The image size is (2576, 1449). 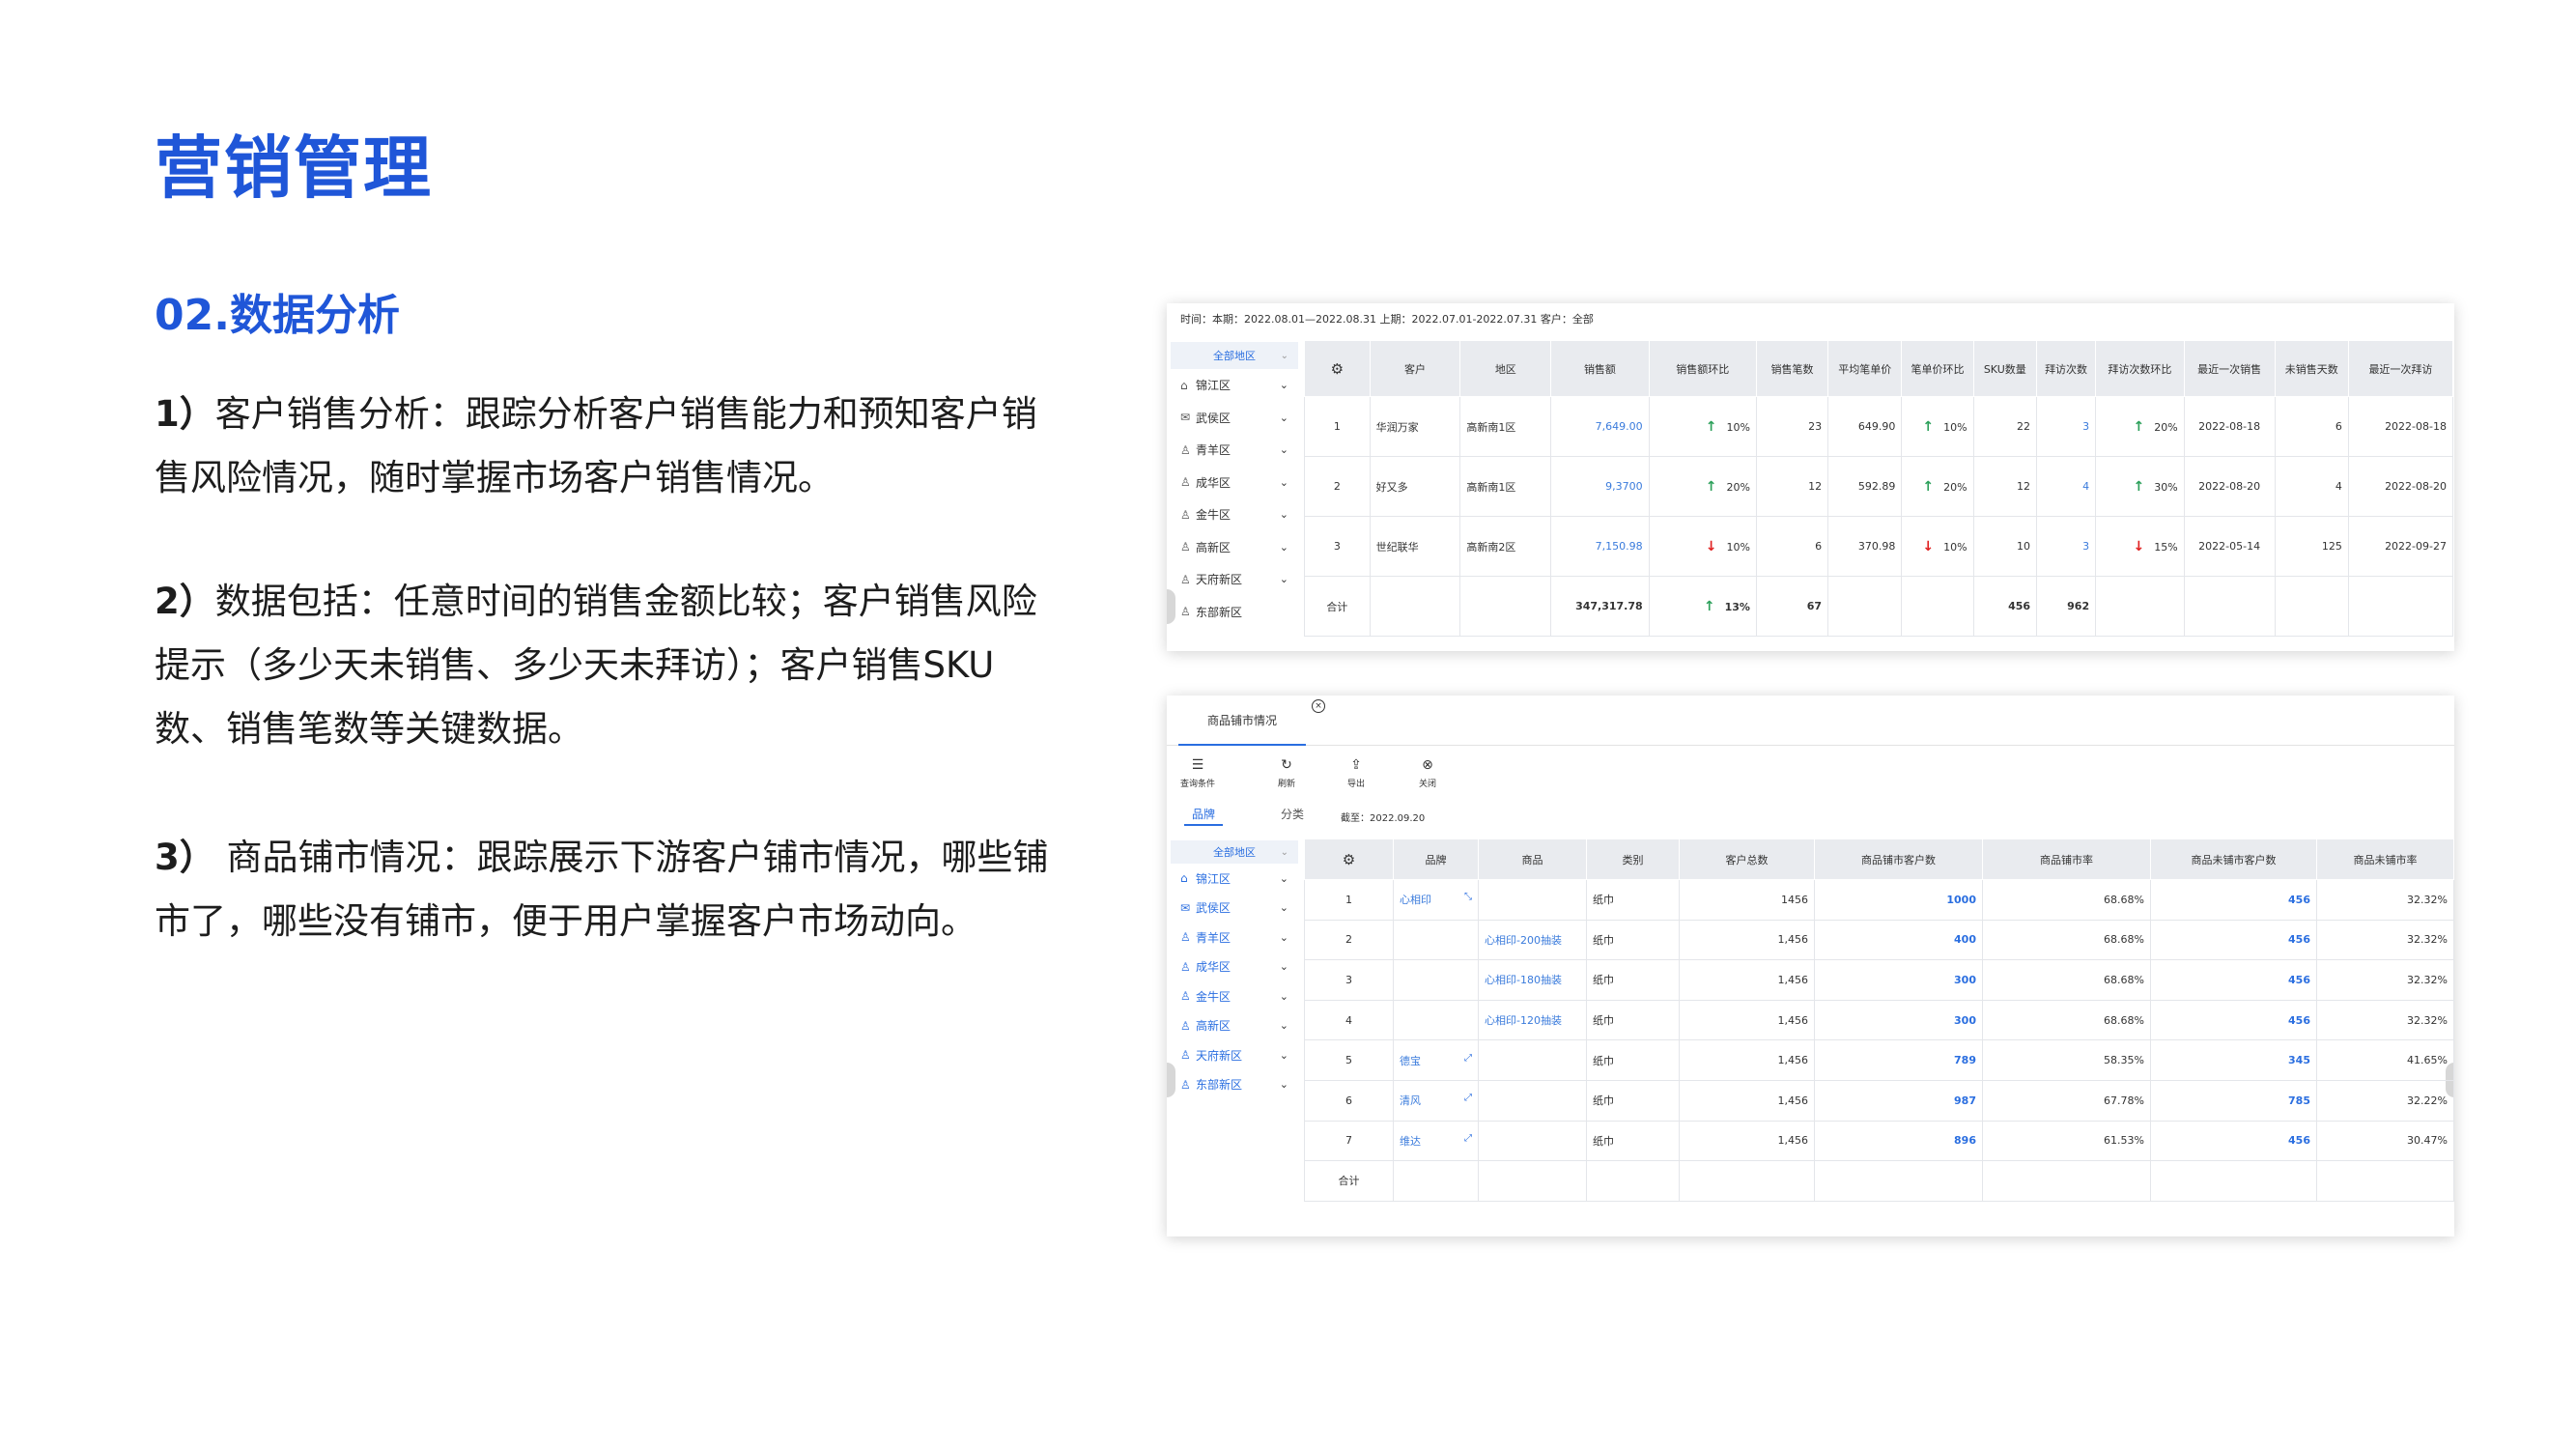 What do you see at coordinates (1234, 1085) in the screenshot?
I see `sidebar-item-region: ♙ 东部新区 ⌄` at bounding box center [1234, 1085].